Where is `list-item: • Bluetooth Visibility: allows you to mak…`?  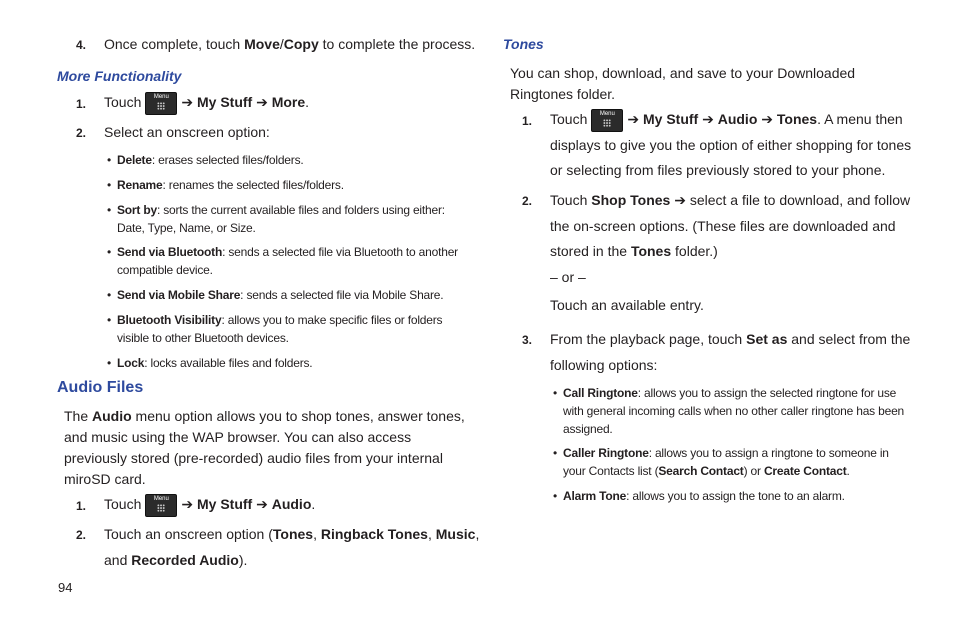 list-item: • Bluetooth Visibility: allows you to mak… is located at coordinates (275, 329).